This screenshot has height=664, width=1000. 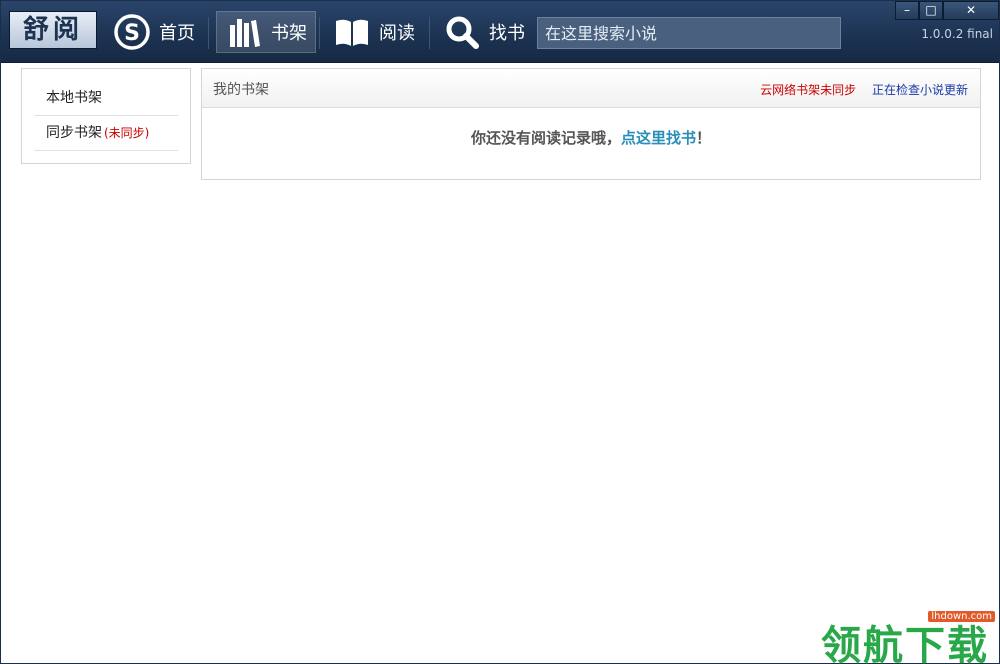 I want to click on empty-message-text: 你还没有阅读记录哦，, so click(x=545, y=138).